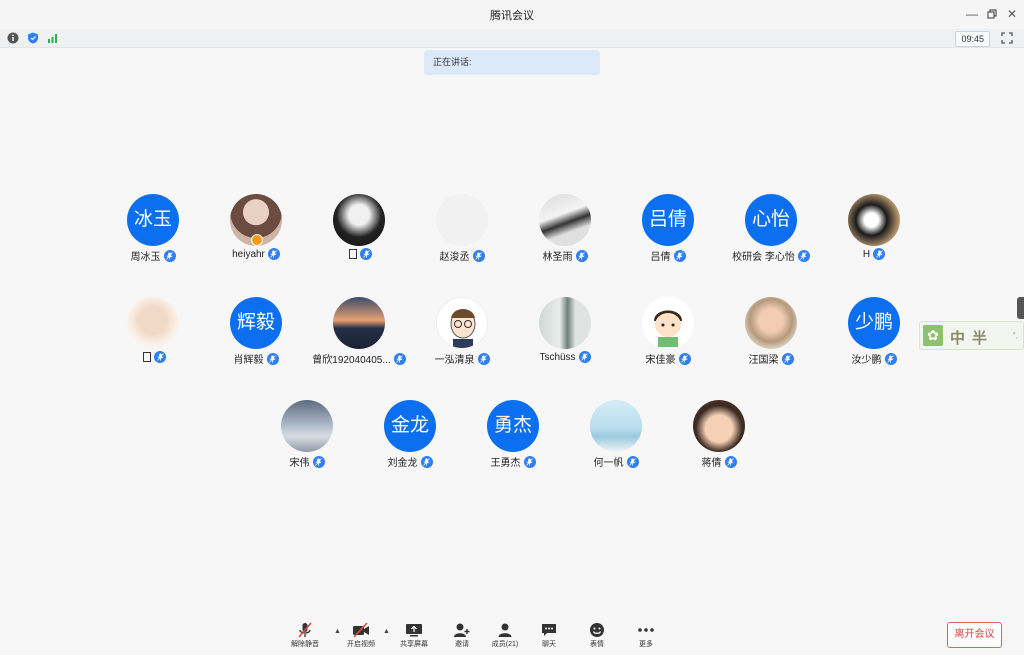  I want to click on more-label: 更多, so click(646, 644).